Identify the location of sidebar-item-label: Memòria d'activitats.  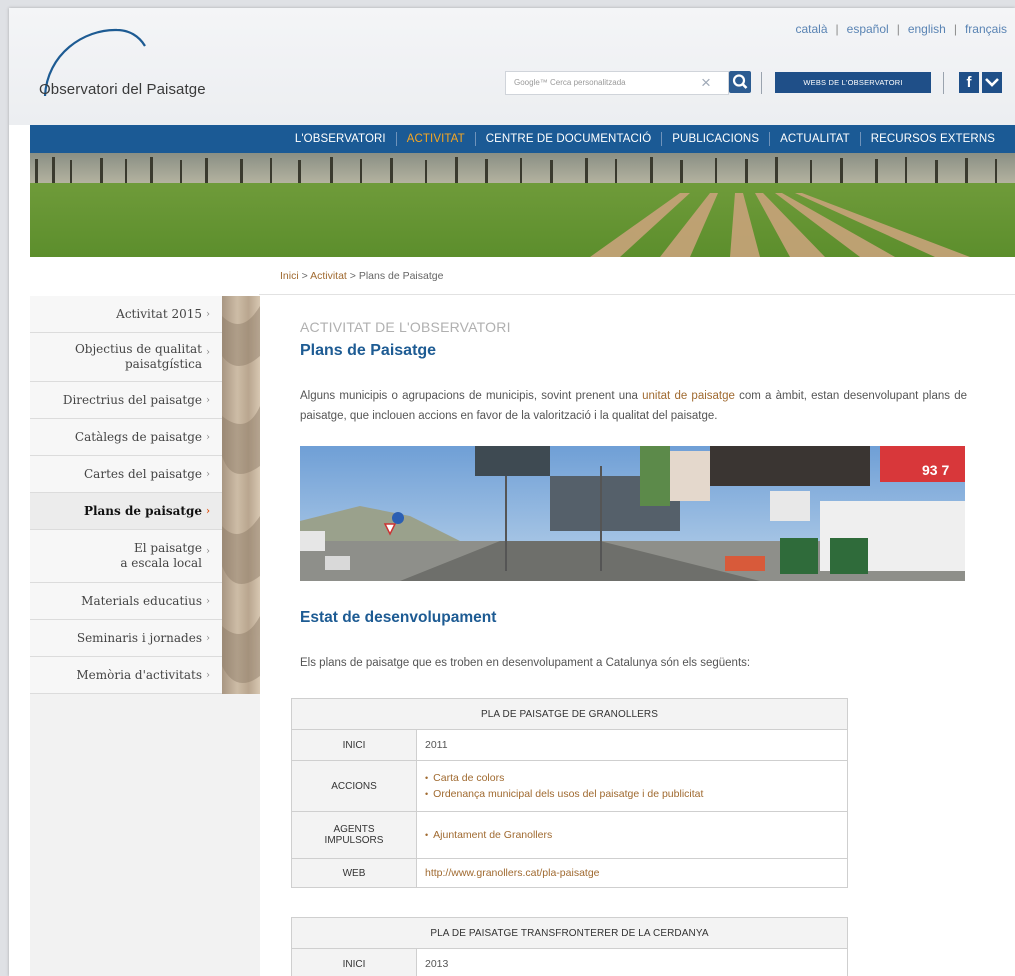
(139, 674).